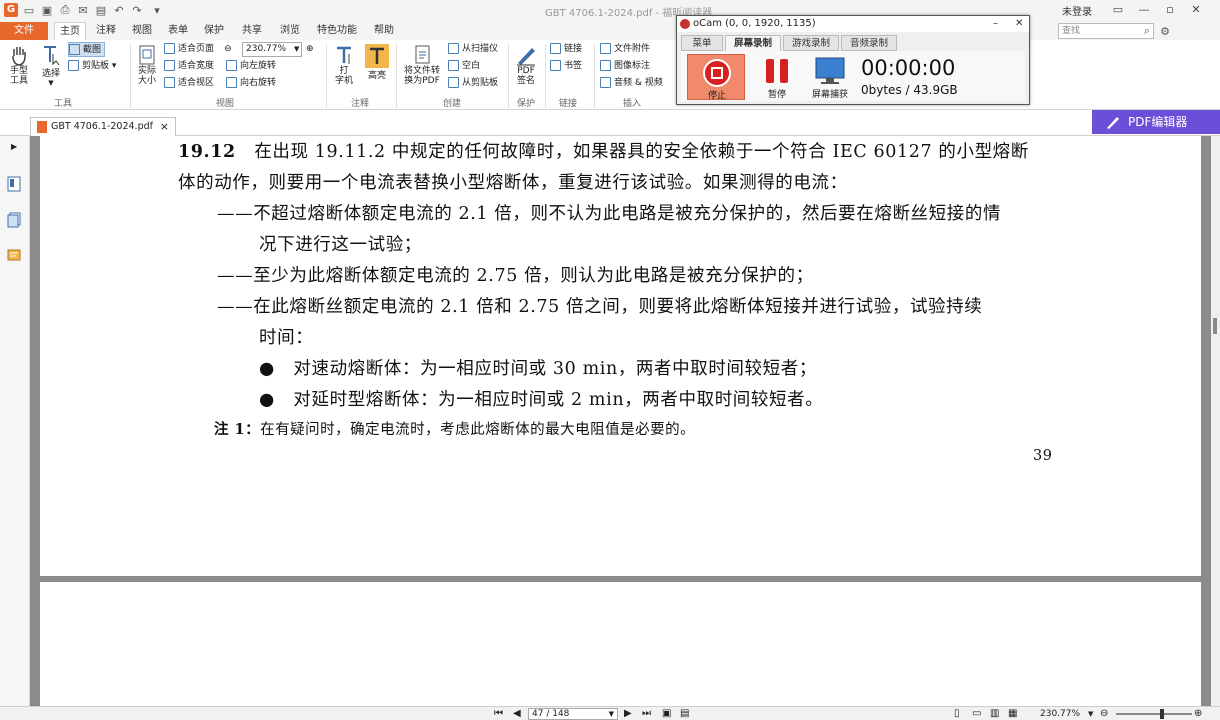  What do you see at coordinates (106, 31) in the screenshot?
I see `tab-comment: 注释` at bounding box center [106, 31].